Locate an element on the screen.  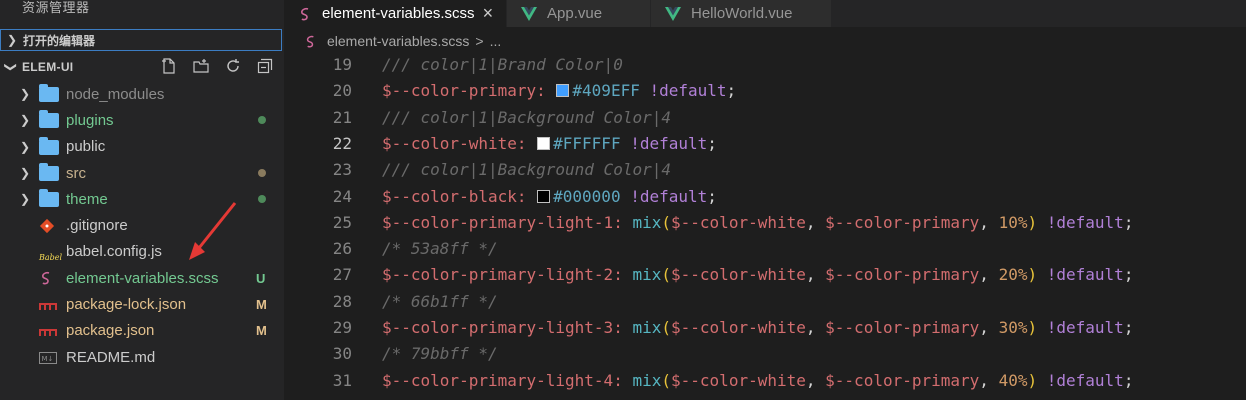
tab-label: HelloWorld.vue is located at coordinates (742, 13).